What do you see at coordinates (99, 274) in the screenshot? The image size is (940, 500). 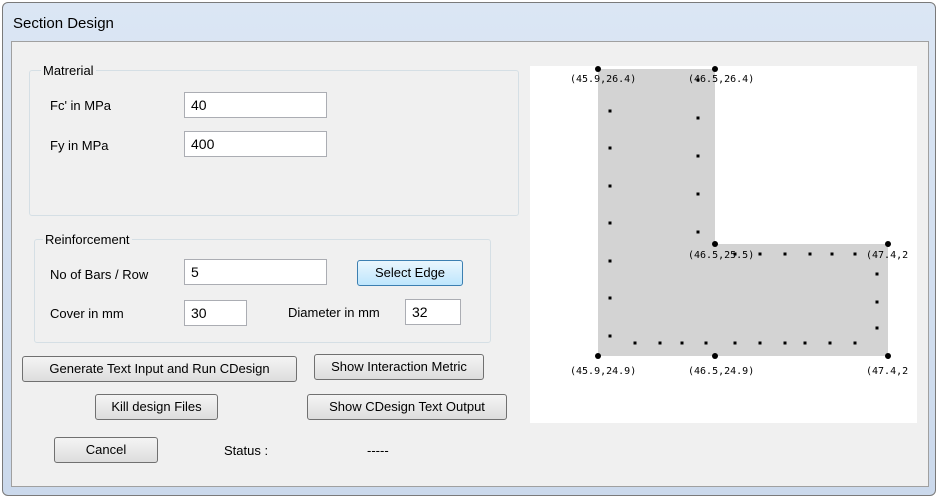 I see `bars-per-row-label: No of Bars / Row` at bounding box center [99, 274].